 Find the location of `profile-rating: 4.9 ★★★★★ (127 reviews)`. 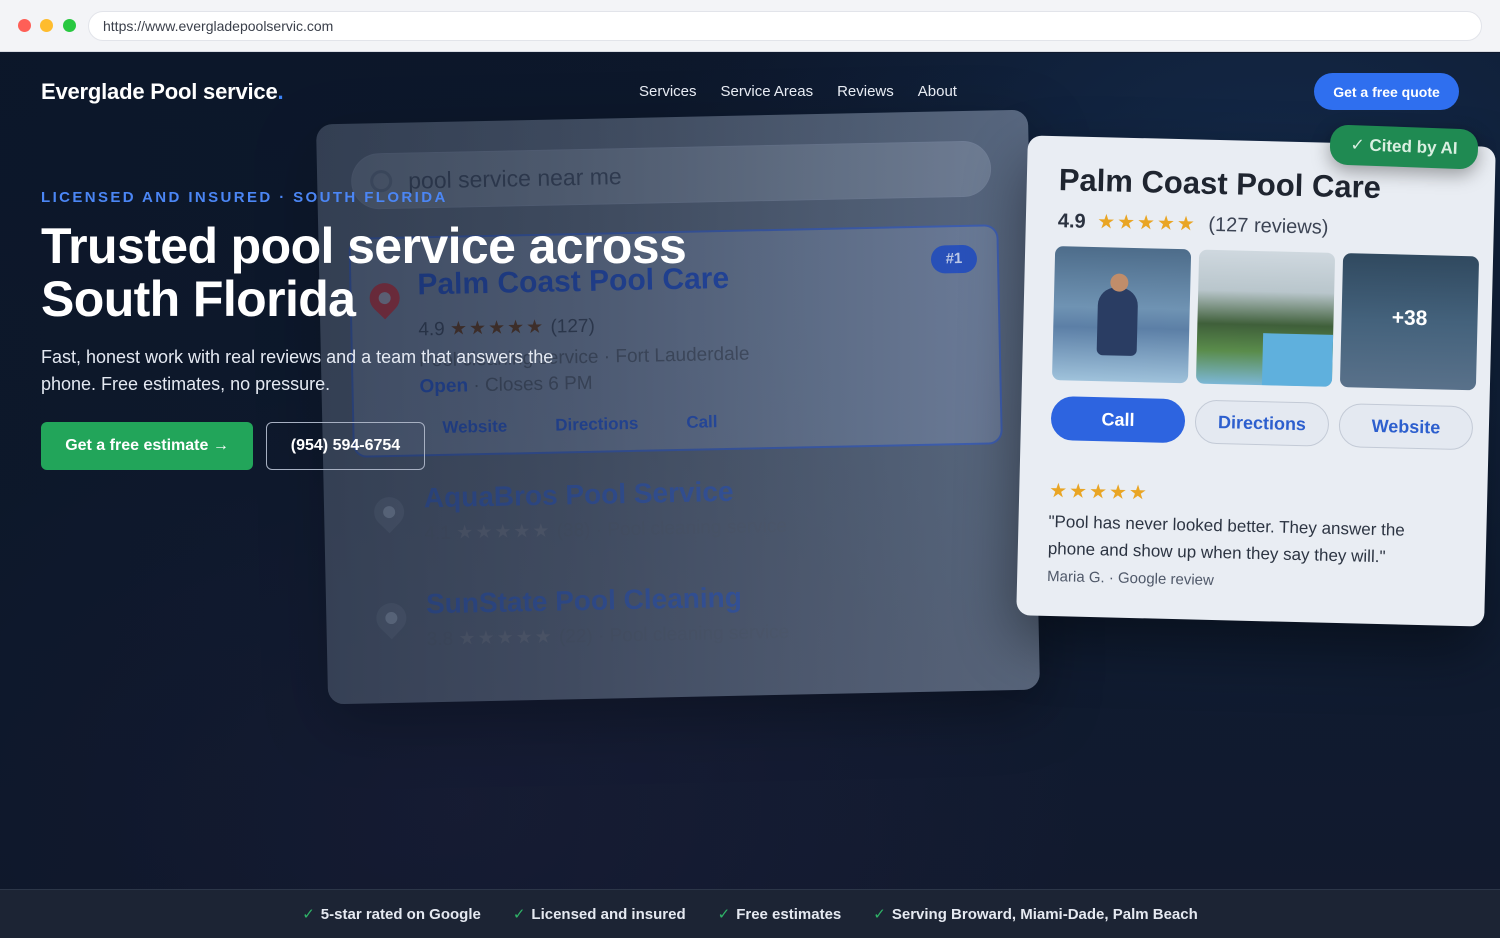

profile-rating: 4.9 ★★★★★ (127 reviews) is located at coordinates (1193, 224).